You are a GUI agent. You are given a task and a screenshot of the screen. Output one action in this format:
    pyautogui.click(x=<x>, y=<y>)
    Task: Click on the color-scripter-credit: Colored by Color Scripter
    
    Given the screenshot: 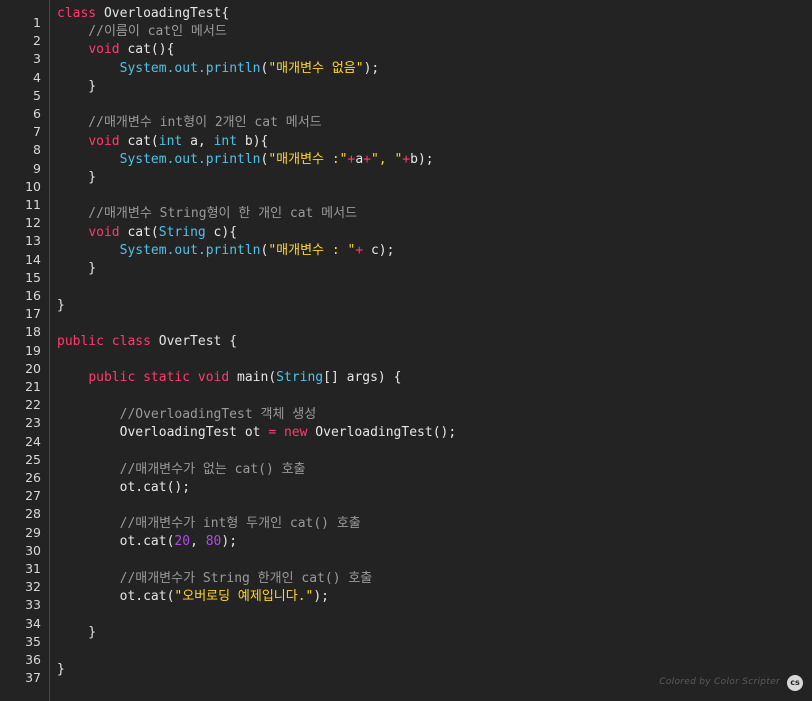 What is the action you would take?
    pyautogui.click(x=719, y=682)
    